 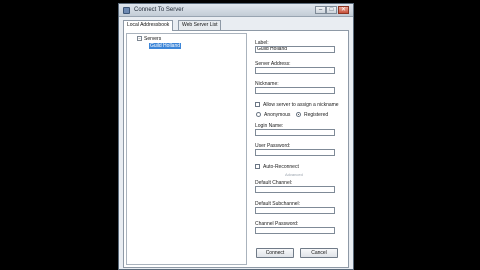 What do you see at coordinates (139, 39) in the screenshot?
I see `collapse-icon: −` at bounding box center [139, 39].